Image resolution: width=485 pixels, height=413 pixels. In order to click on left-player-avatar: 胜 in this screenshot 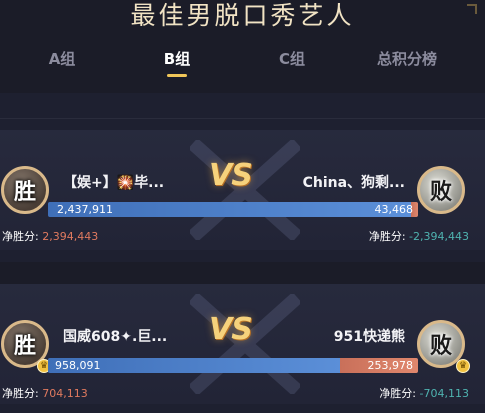, I will do `click(25, 190)`.